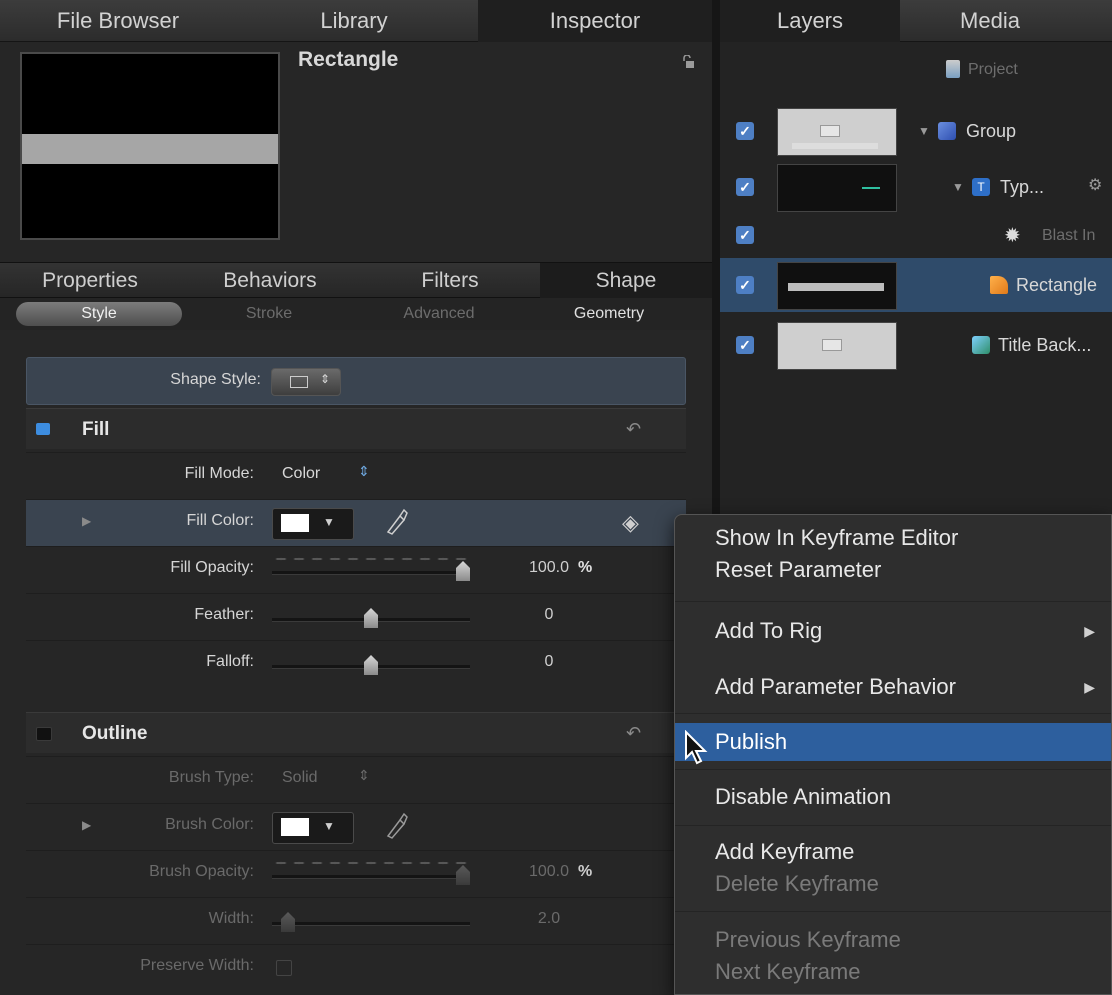  I want to click on segment-style: Style, so click(99, 314).